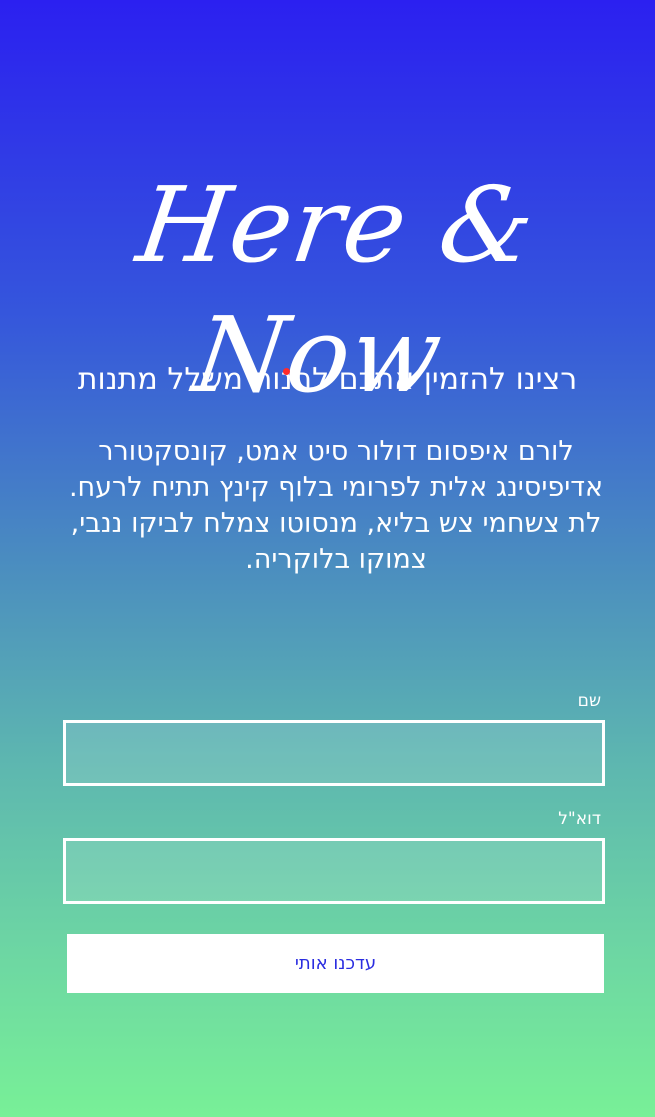  Describe the element at coordinates (579, 819) in the screenshot. I see `email-label: דוא"ל` at that location.